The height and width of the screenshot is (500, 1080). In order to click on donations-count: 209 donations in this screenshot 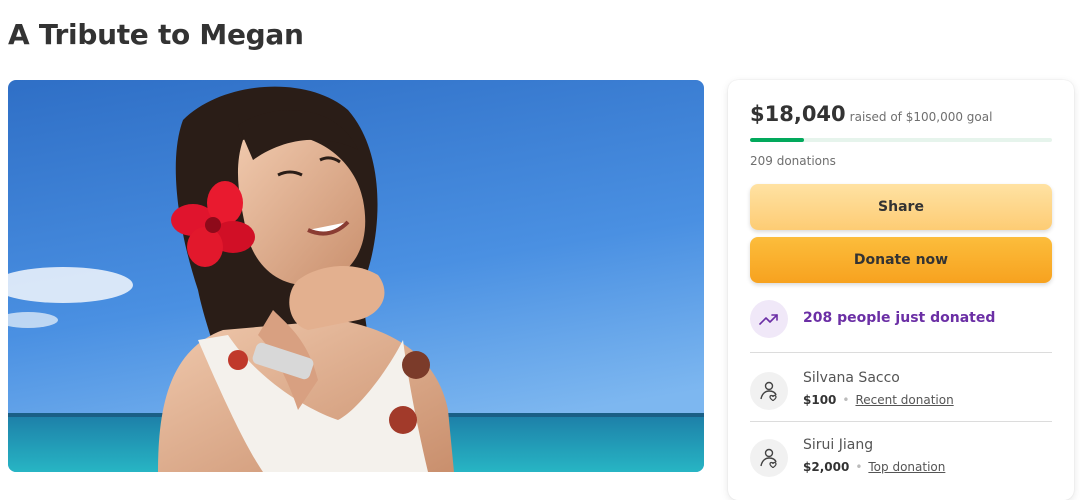, I will do `click(793, 161)`.